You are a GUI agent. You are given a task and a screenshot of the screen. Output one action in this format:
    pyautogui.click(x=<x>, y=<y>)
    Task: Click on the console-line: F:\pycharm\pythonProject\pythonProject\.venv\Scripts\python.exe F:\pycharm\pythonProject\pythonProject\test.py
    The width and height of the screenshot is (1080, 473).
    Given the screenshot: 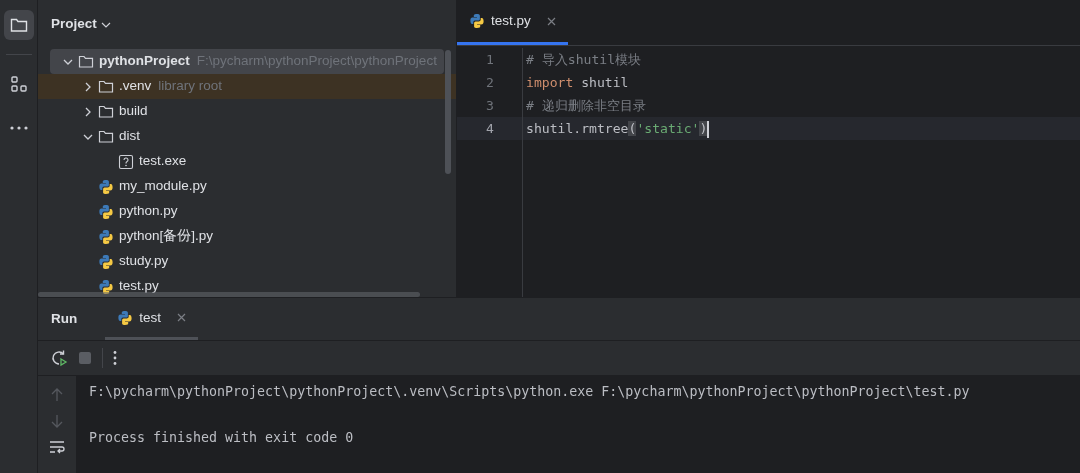 What is the action you would take?
    pyautogui.click(x=530, y=392)
    